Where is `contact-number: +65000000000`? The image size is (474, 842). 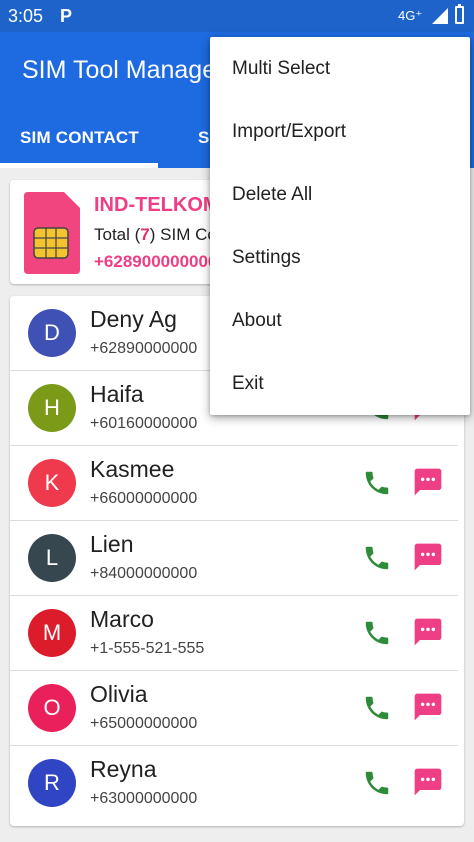 contact-number: +65000000000 is located at coordinates (144, 723).